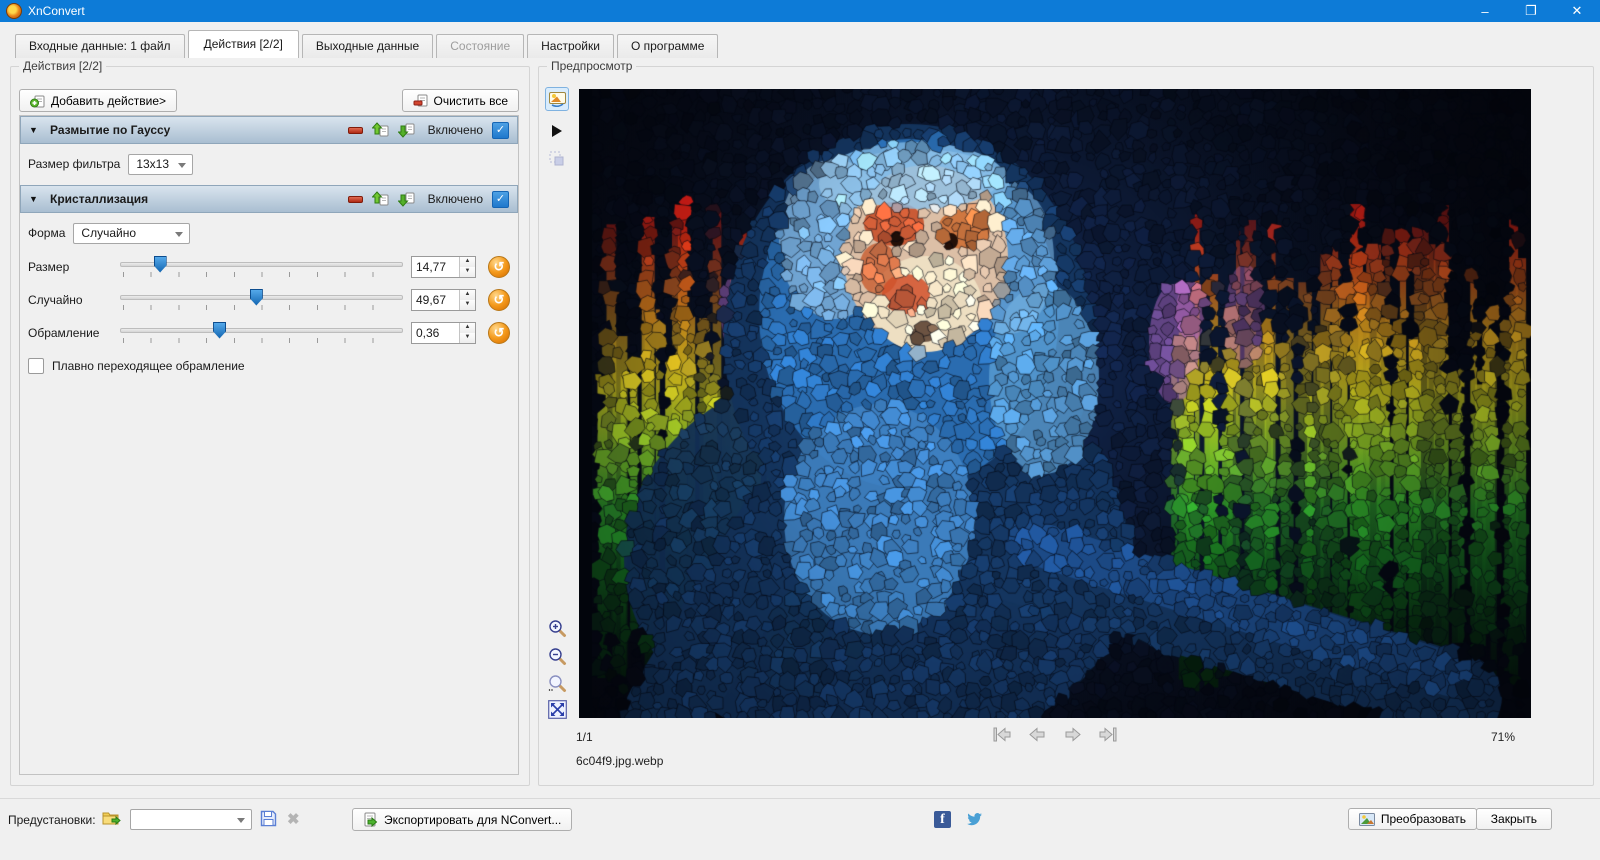  What do you see at coordinates (420, 100) in the screenshot?
I see `clear-all-icon` at bounding box center [420, 100].